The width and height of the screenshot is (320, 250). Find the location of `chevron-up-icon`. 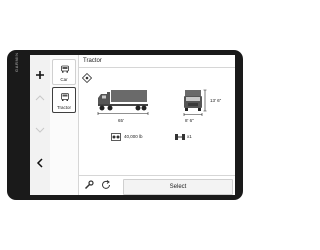

chevron-up-icon is located at coordinates (40, 98).